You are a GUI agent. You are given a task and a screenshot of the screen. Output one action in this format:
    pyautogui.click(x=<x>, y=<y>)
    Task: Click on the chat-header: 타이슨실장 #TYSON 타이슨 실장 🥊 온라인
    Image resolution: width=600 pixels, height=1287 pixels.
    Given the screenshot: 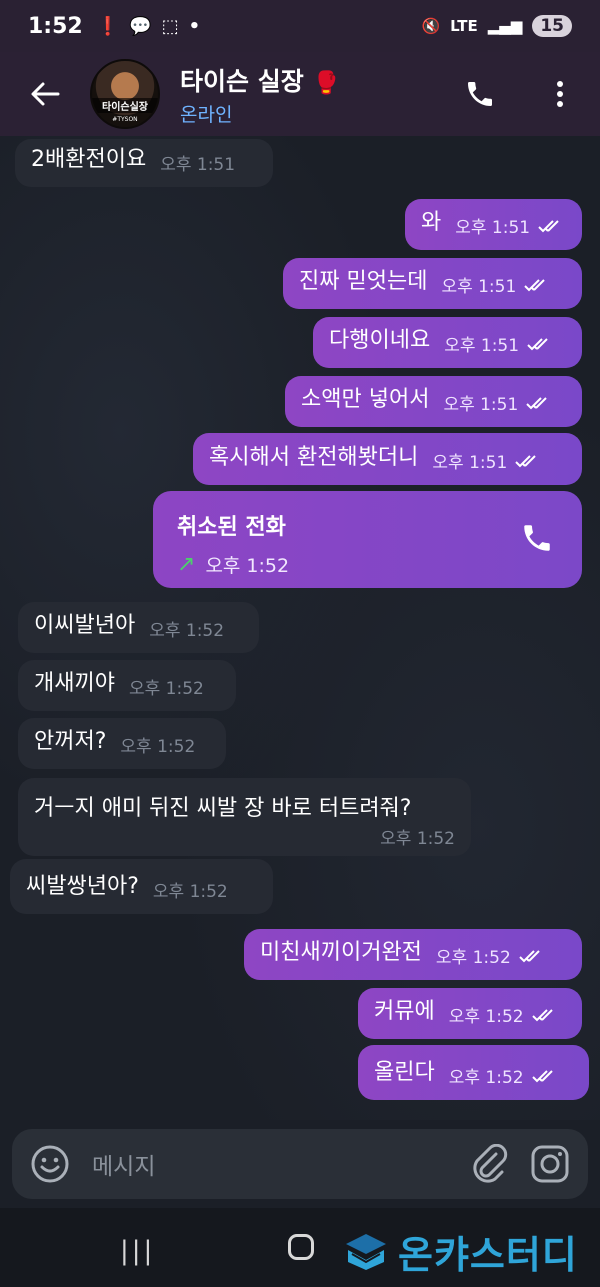 What is the action you would take?
    pyautogui.click(x=300, y=94)
    